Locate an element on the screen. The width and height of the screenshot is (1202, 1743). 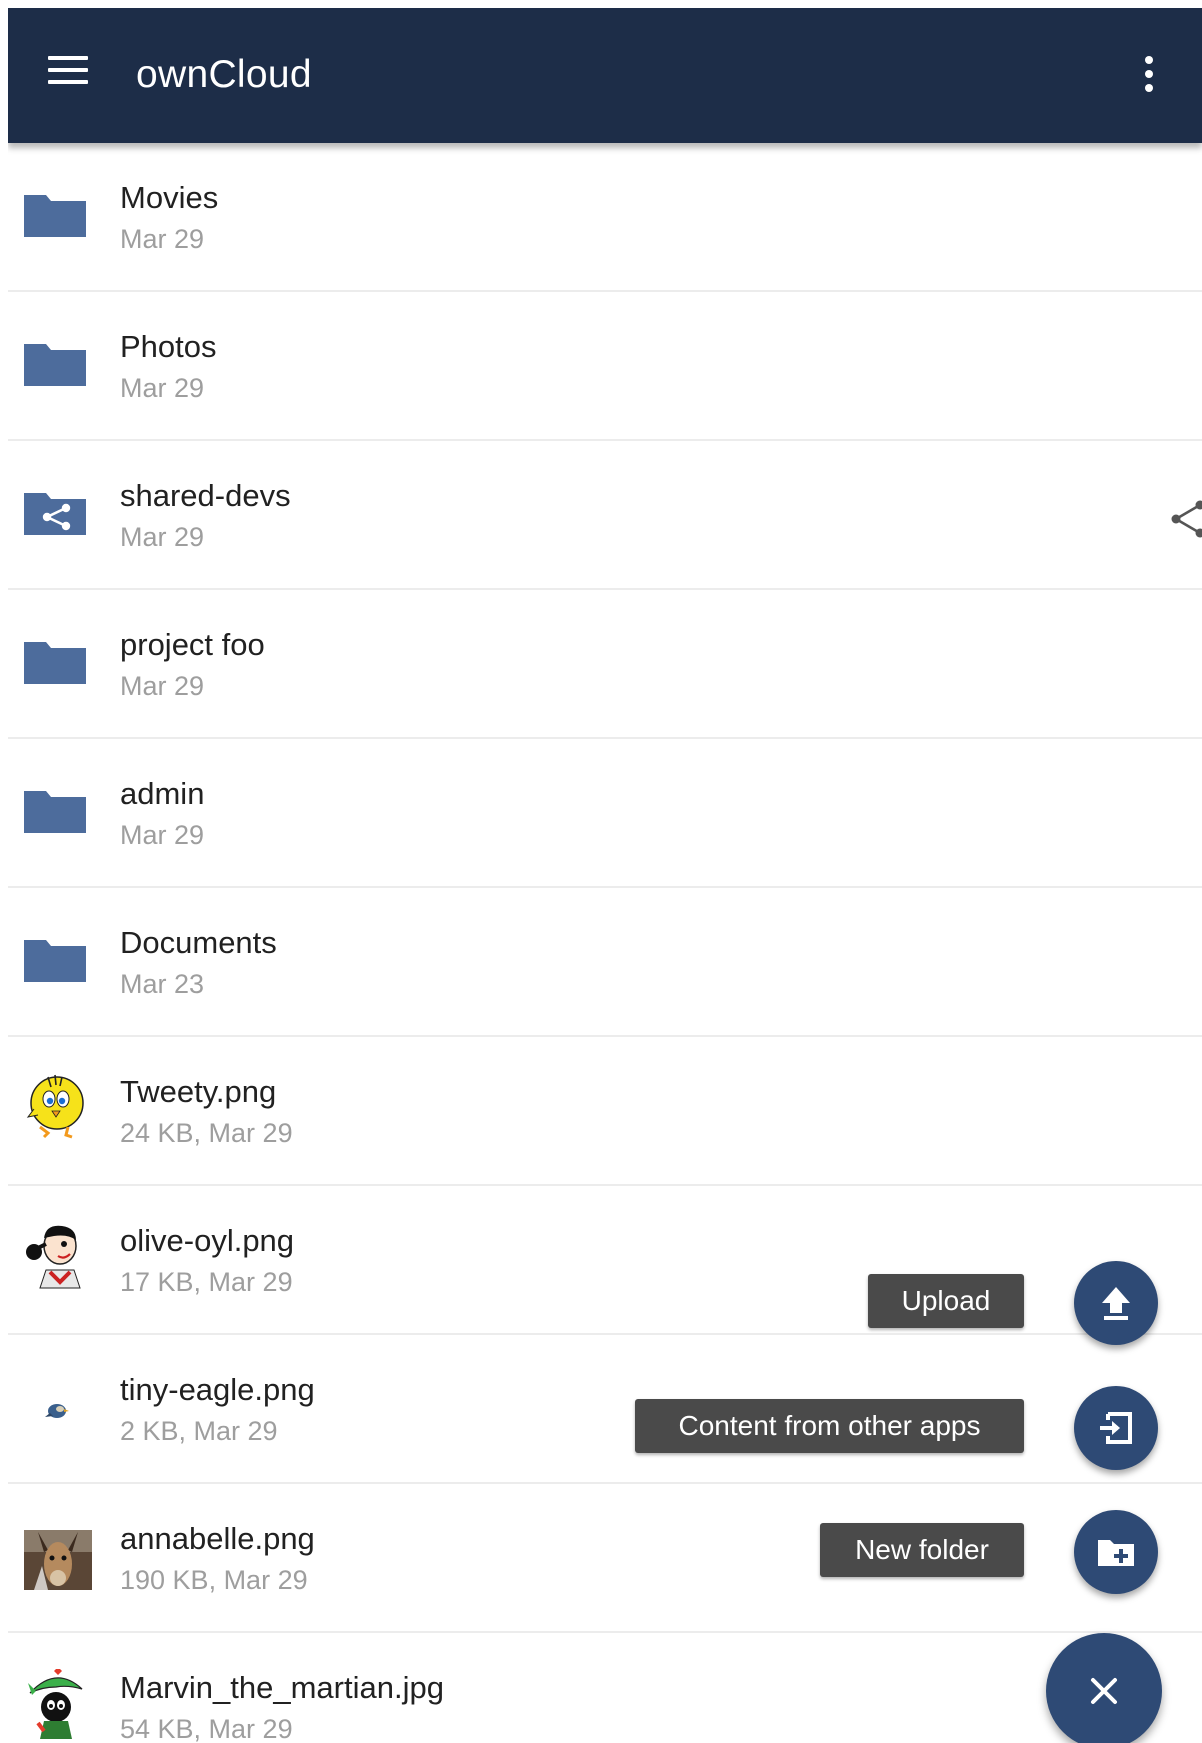
upload-button is located at coordinates (1116, 1303).